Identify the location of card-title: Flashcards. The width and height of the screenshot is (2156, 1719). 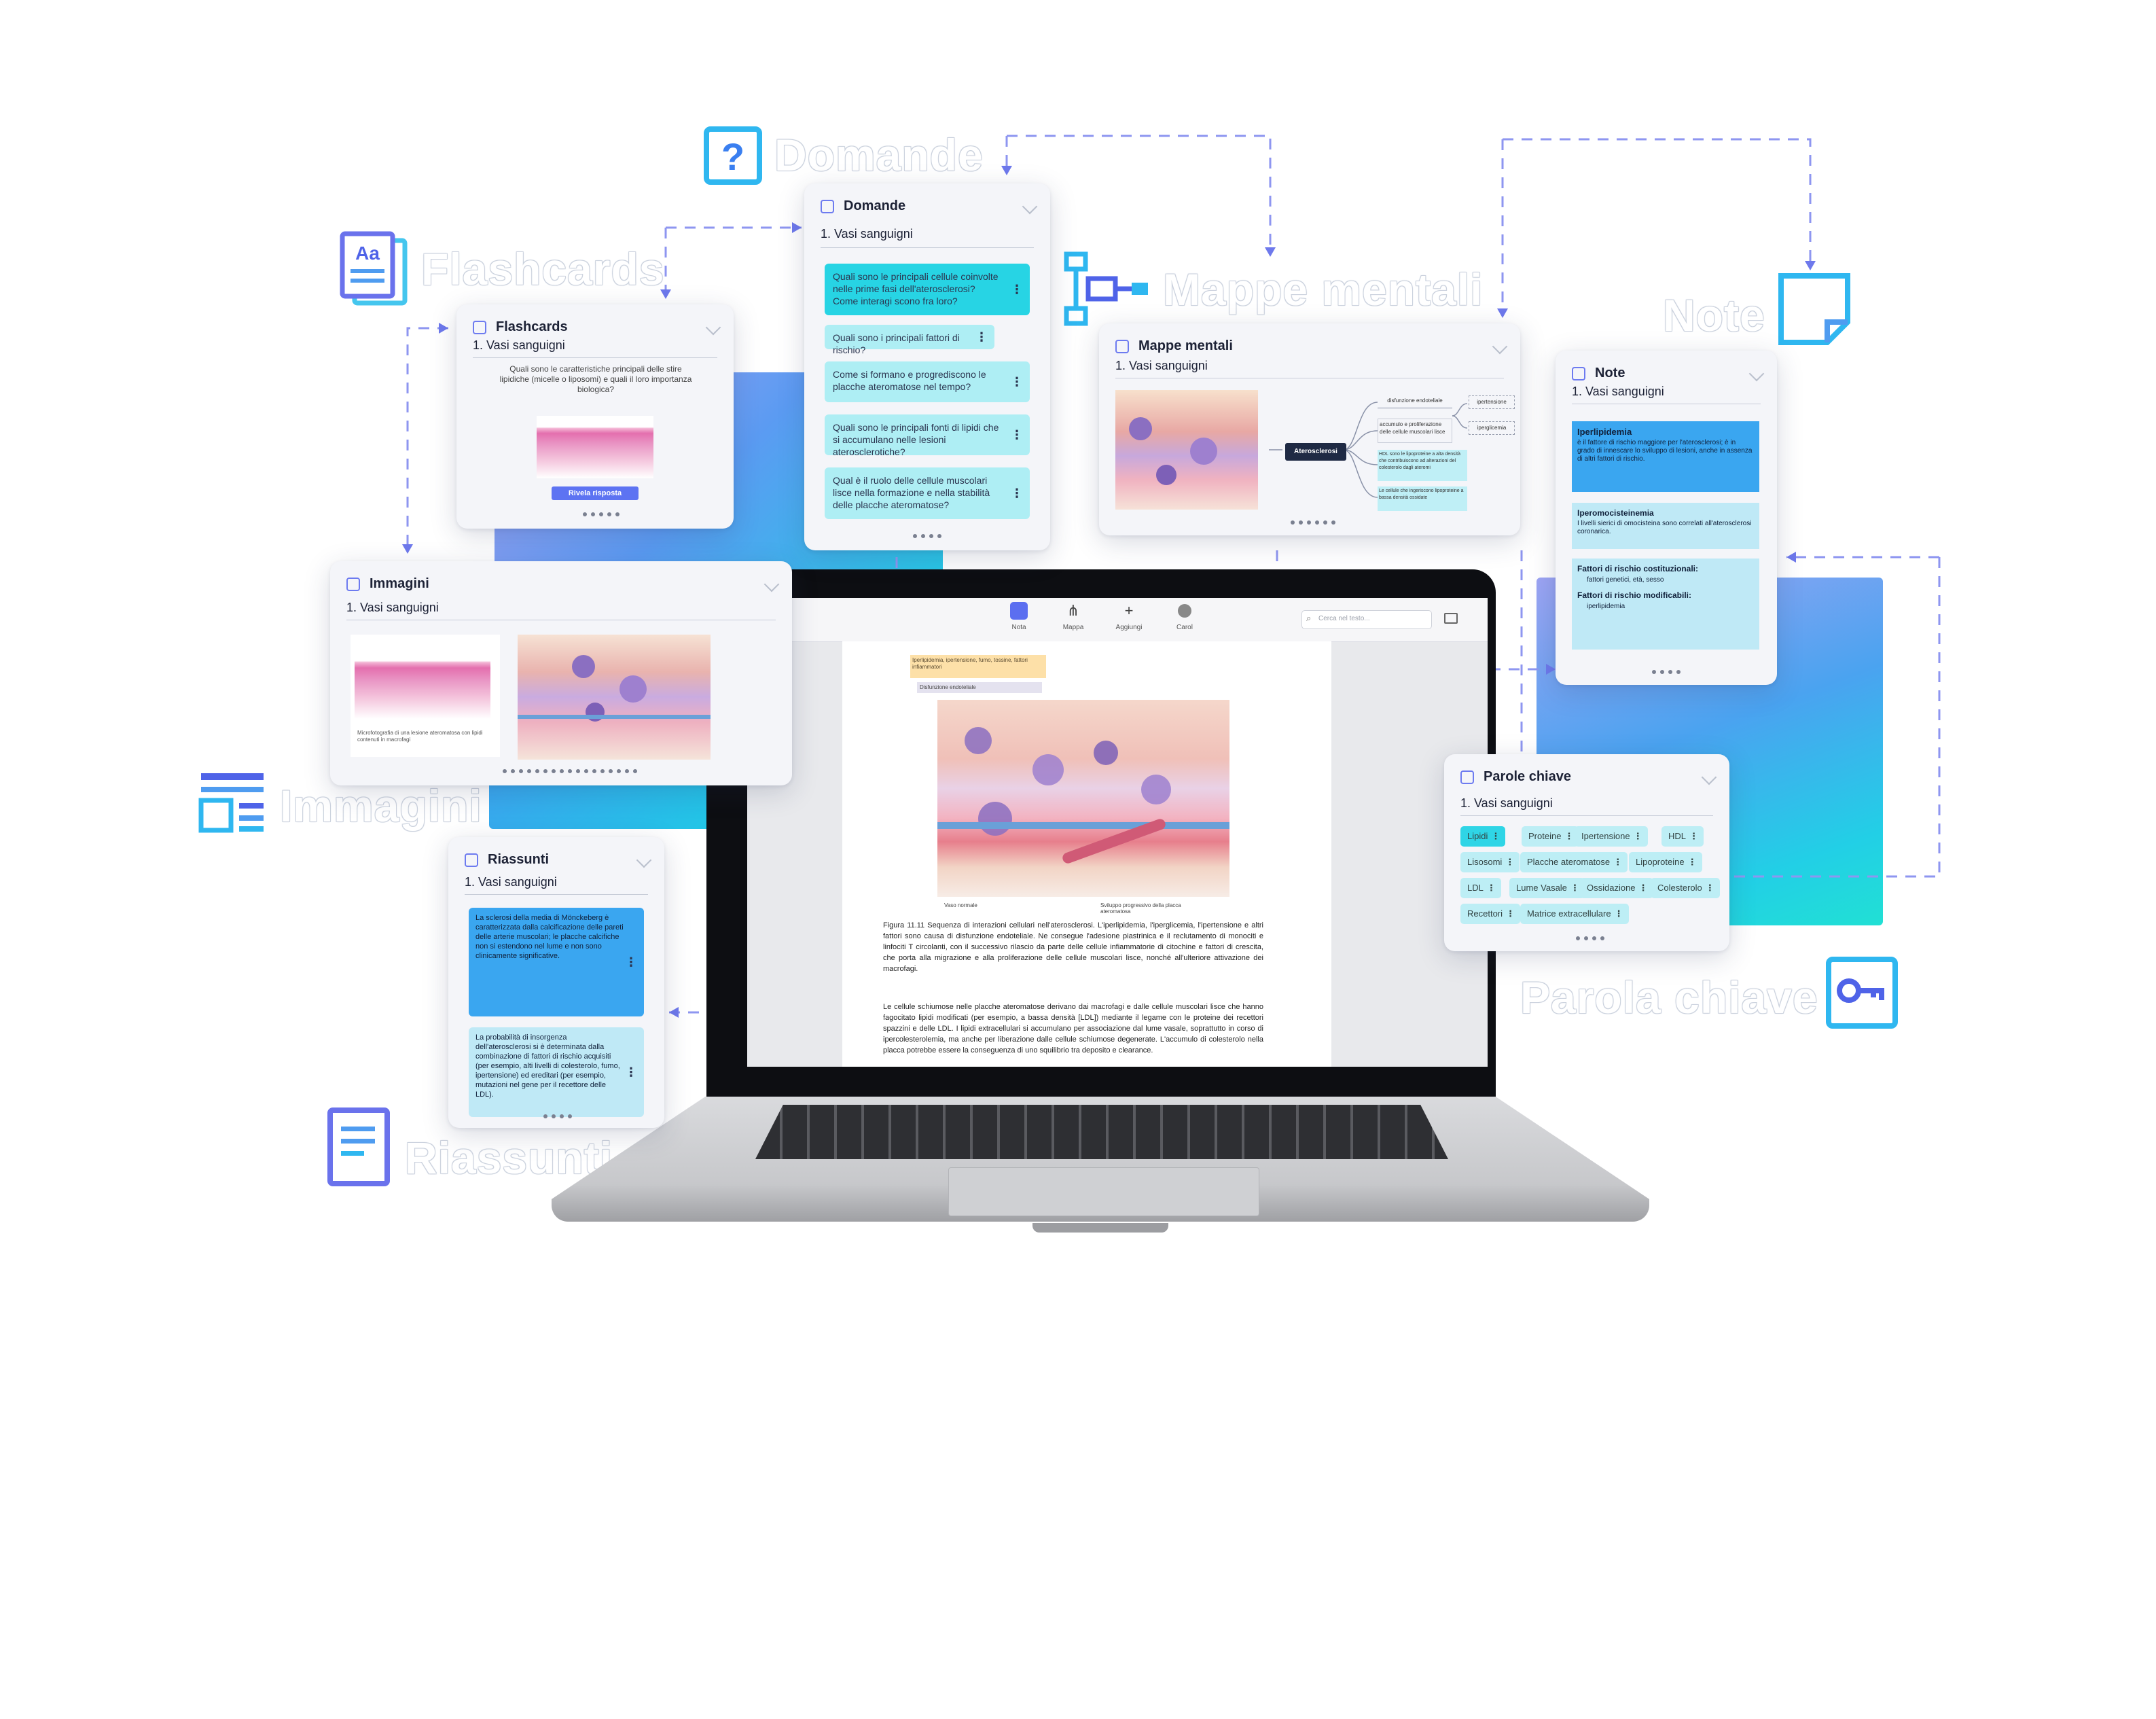
(532, 326).